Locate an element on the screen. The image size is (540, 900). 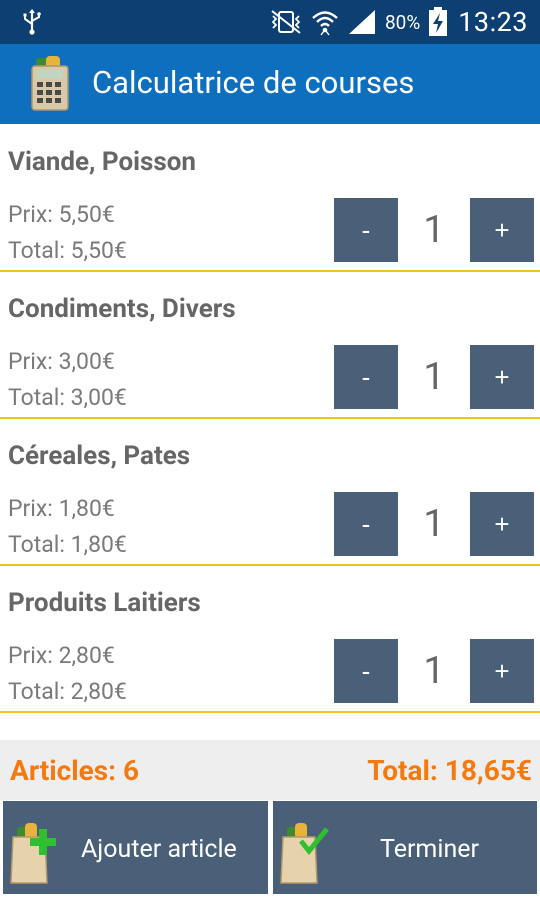
finish-label: Terminer is located at coordinates (429, 849).